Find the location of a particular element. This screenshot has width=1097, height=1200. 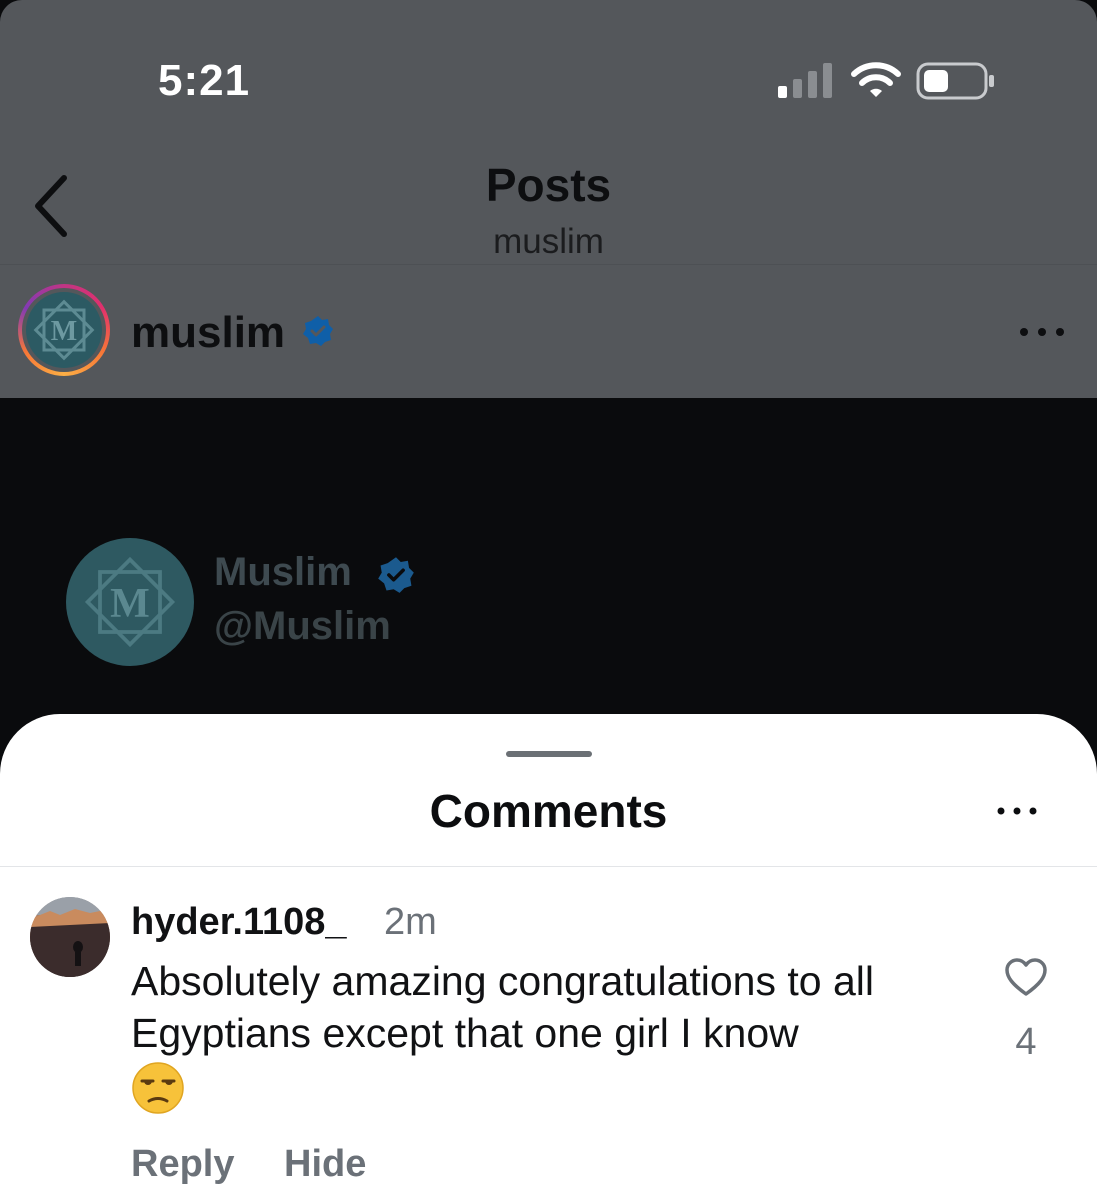

landscape-photo-icon is located at coordinates (70, 937).